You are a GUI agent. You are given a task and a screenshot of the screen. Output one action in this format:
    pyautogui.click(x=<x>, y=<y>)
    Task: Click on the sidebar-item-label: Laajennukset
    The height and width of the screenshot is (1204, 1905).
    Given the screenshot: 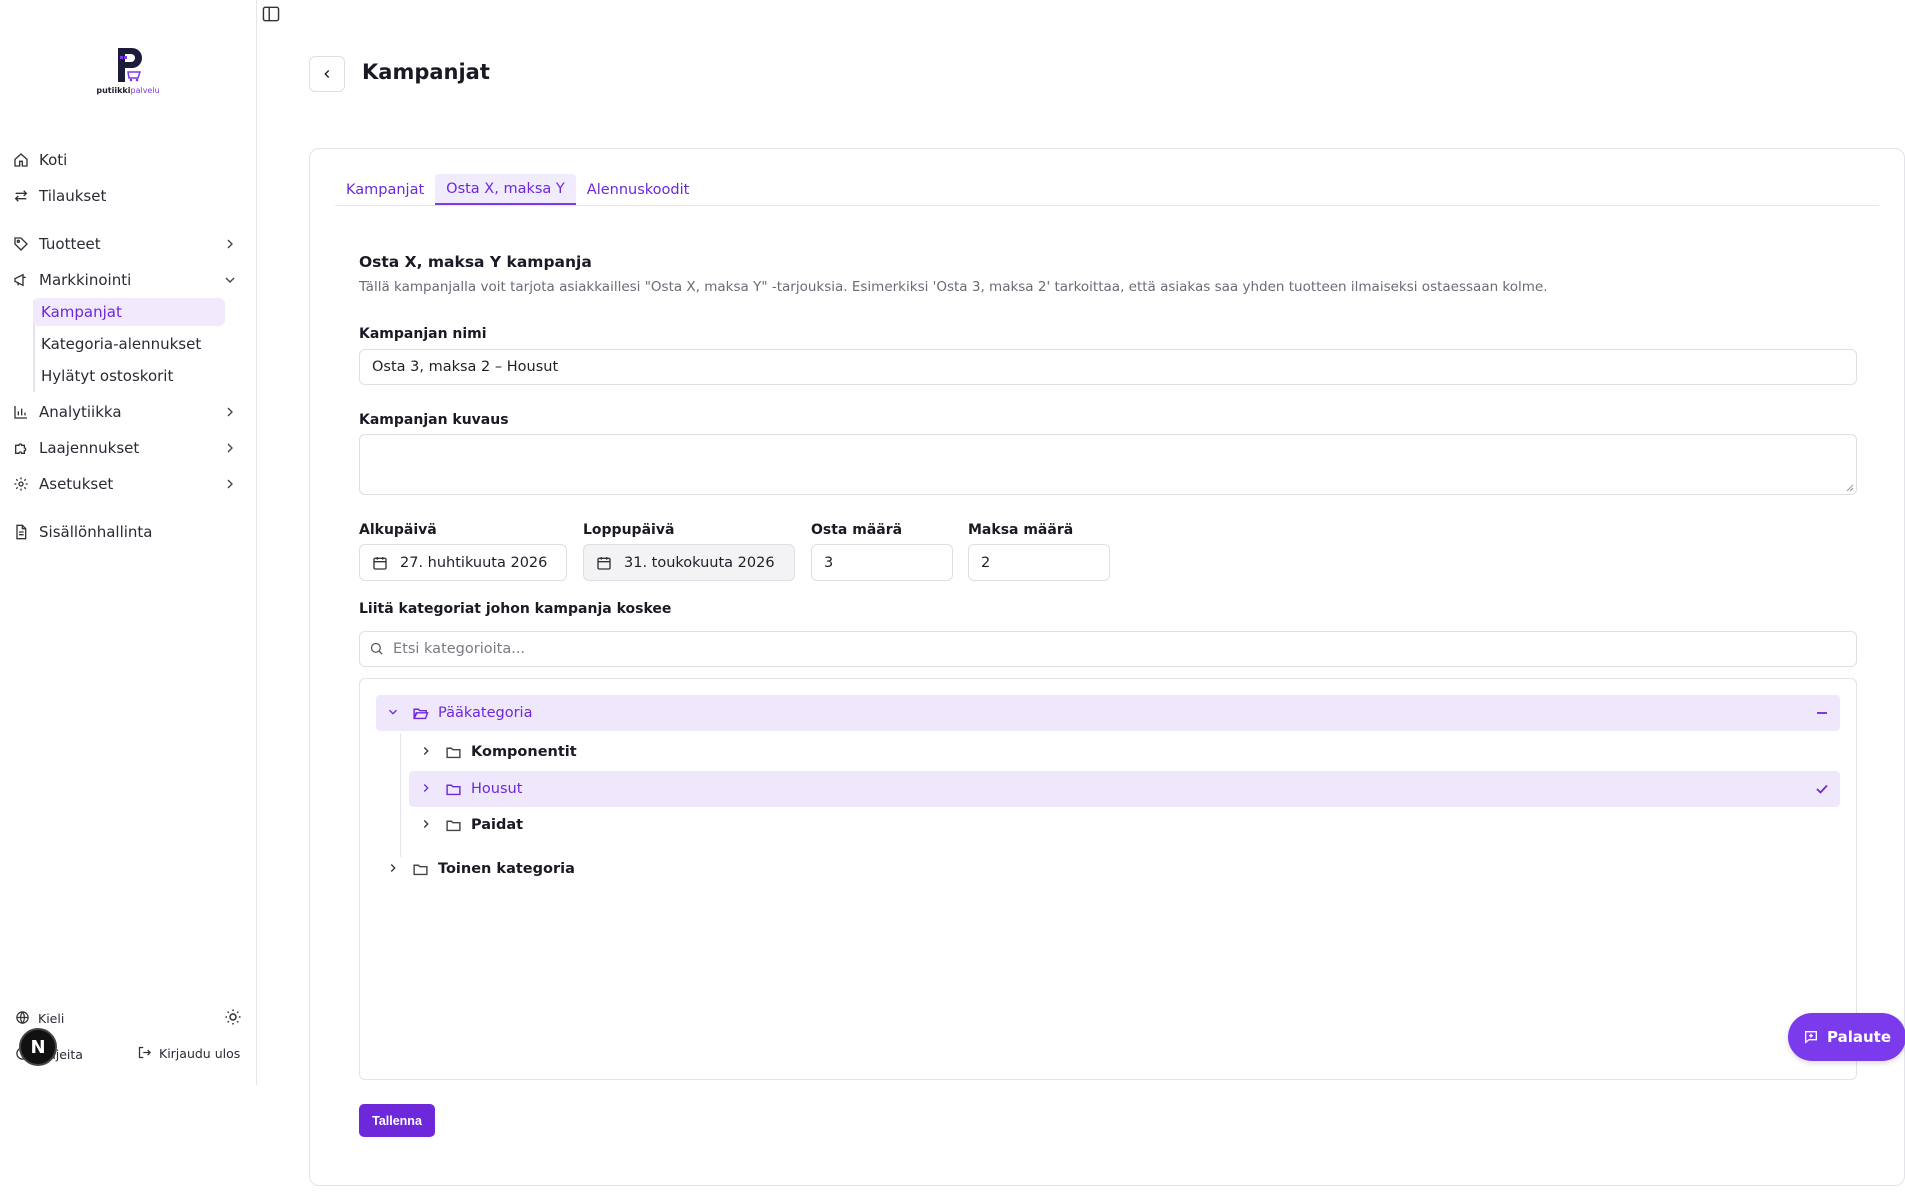 What is the action you would take?
    pyautogui.click(x=89, y=448)
    